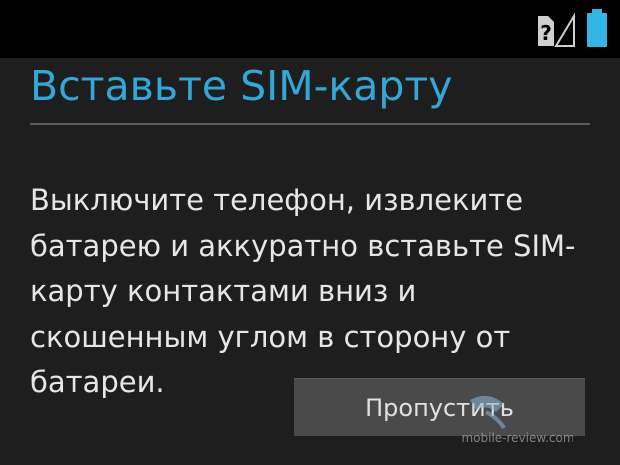 The height and width of the screenshot is (465, 620). Describe the element at coordinates (556, 29) in the screenshot. I see `sim-missing-icon: ?` at that location.